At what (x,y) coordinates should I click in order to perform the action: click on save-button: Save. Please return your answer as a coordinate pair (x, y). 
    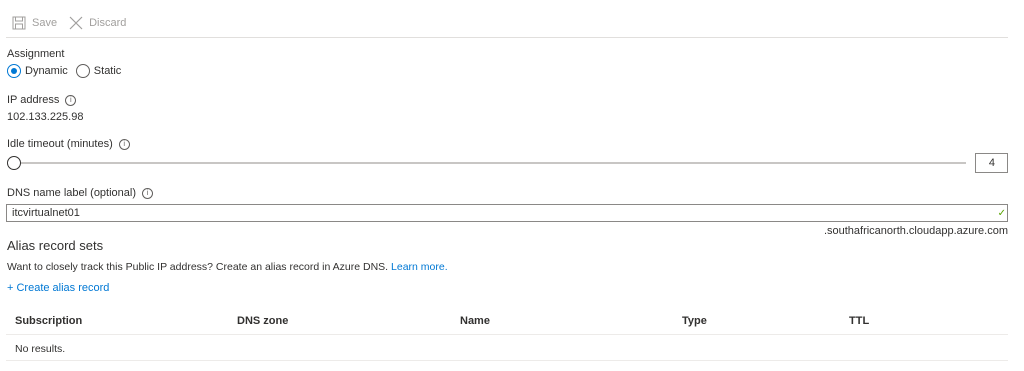
    Looking at the image, I should click on (34, 23).